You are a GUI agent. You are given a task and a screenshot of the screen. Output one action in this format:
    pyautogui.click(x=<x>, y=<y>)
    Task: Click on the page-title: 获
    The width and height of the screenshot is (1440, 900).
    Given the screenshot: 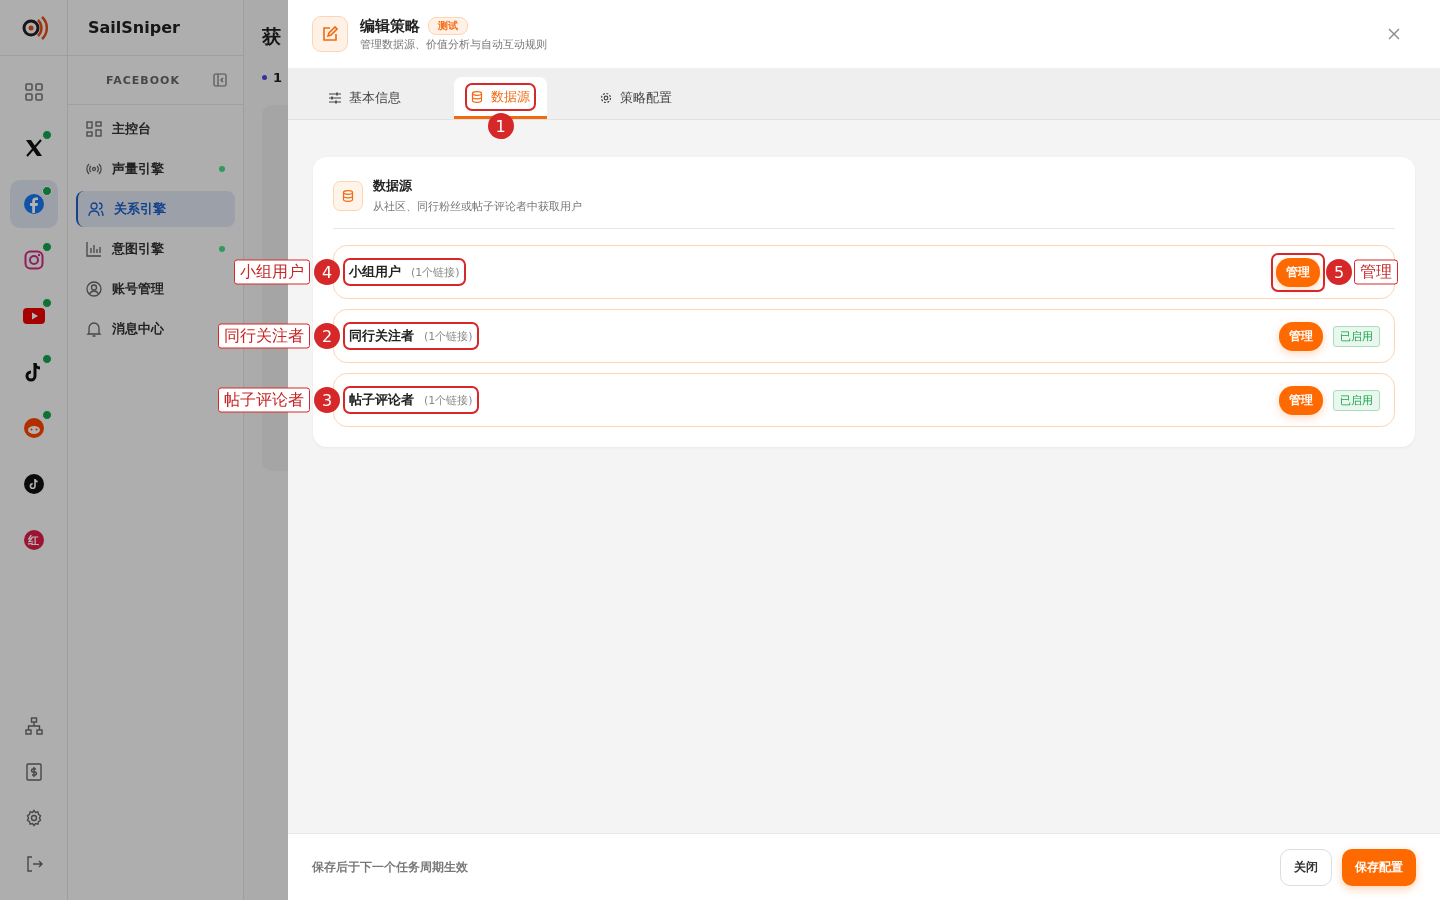 What is the action you would take?
    pyautogui.click(x=271, y=36)
    